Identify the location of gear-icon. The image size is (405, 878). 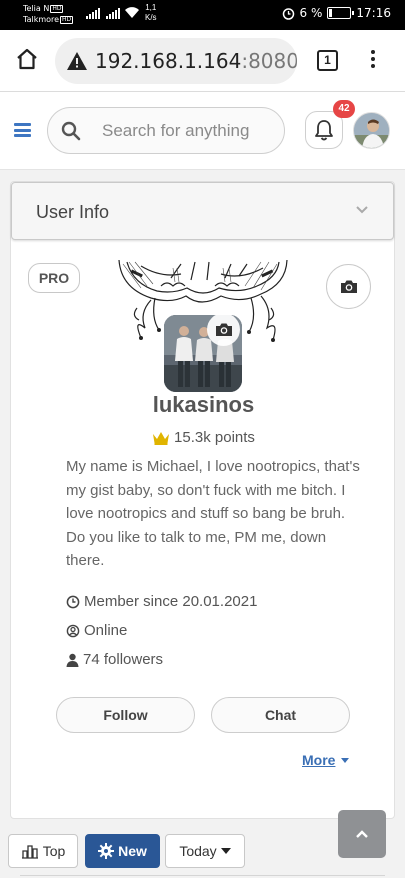
(106, 851).